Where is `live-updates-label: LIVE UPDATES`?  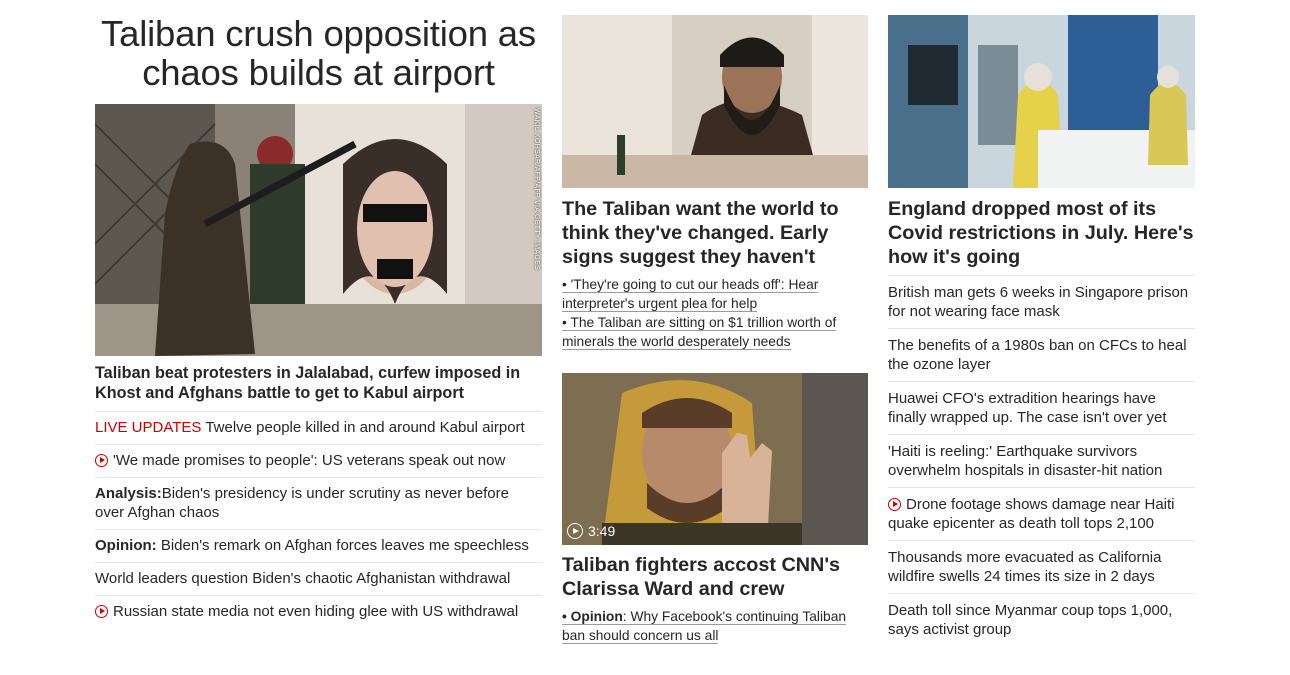 live-updates-label: LIVE UPDATES is located at coordinates (148, 427).